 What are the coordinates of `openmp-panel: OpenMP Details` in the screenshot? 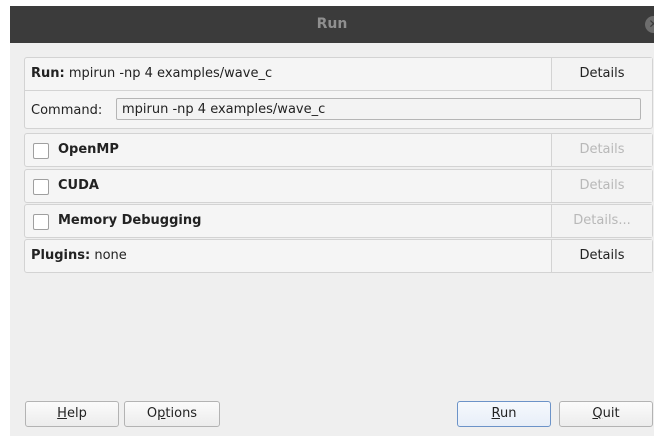 It's located at (338, 150).